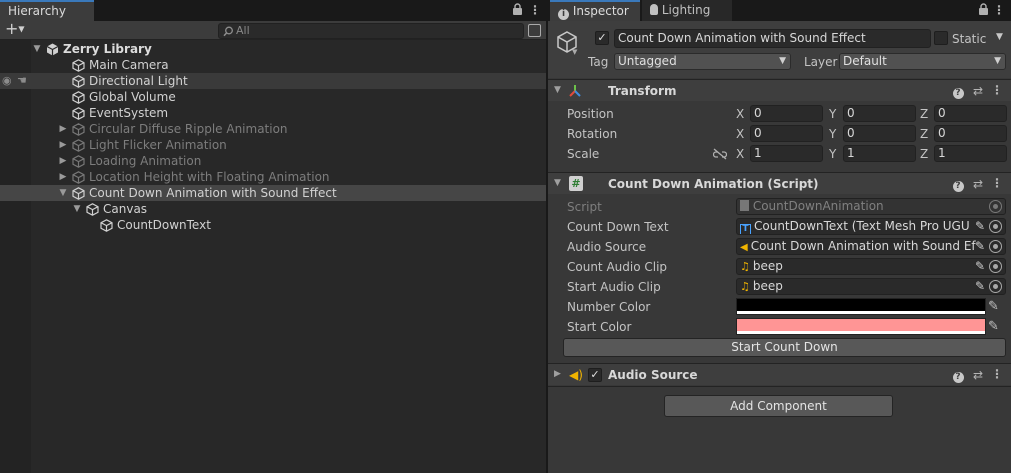 Image resolution: width=1011 pixels, height=473 pixels. I want to click on audio-source-enabled-checkbox: ✓, so click(595, 375).